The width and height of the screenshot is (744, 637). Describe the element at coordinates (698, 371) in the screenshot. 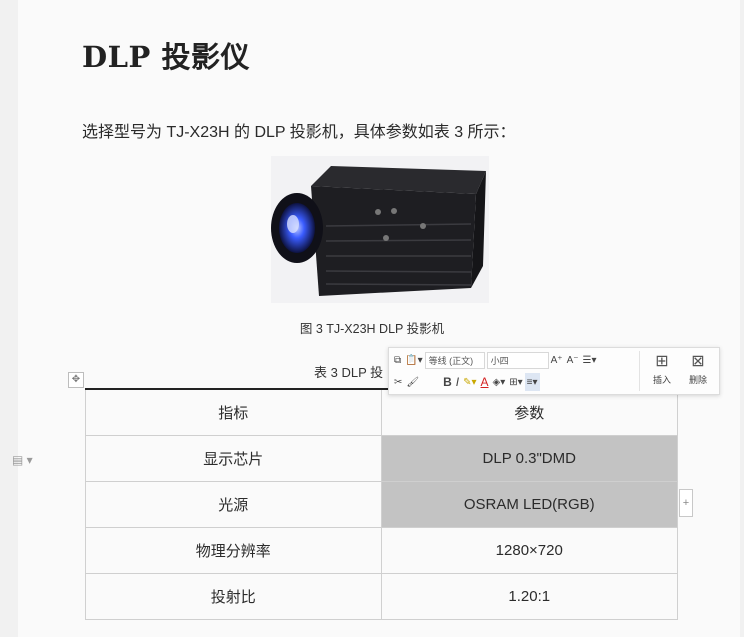

I see `delete-button: ⊠ 删除` at that location.